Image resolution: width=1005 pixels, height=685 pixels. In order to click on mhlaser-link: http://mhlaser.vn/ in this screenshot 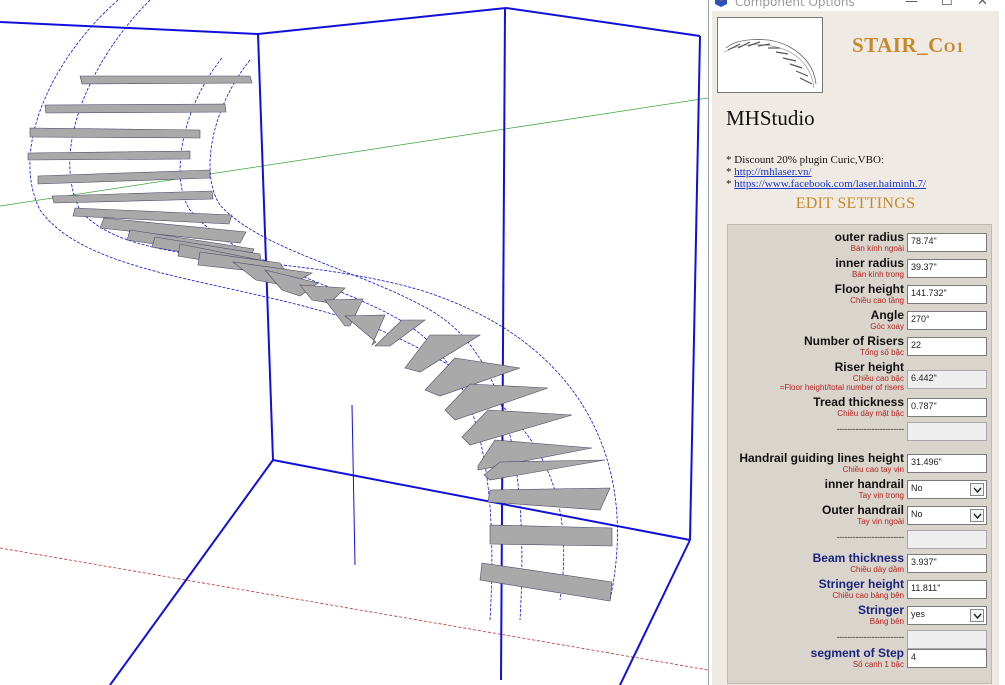, I will do `click(772, 172)`.